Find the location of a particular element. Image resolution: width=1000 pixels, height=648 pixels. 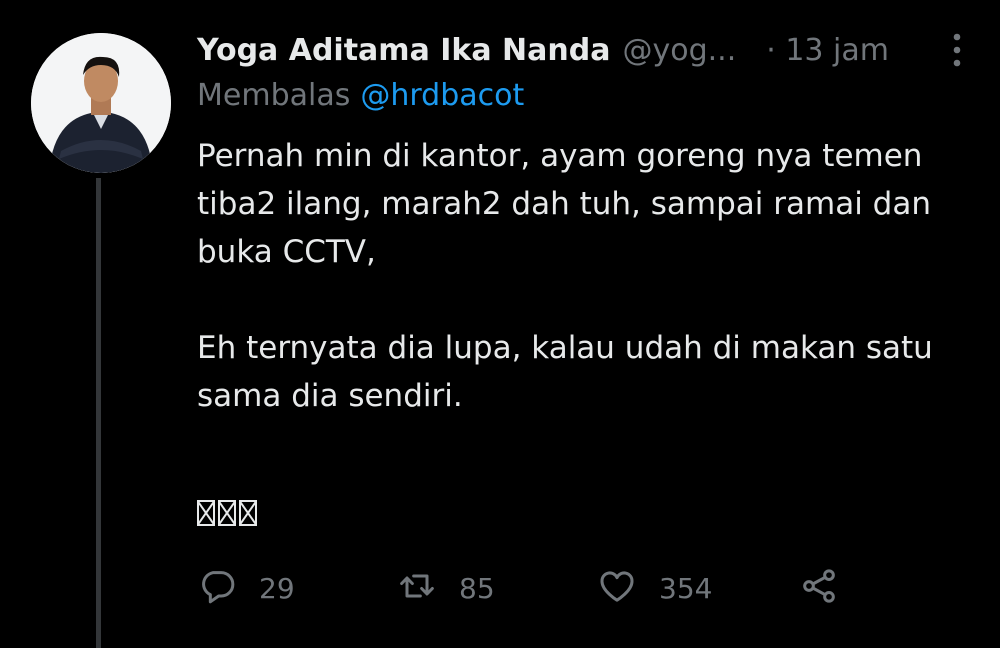

more-vertical-icon is located at coordinates (957, 52).